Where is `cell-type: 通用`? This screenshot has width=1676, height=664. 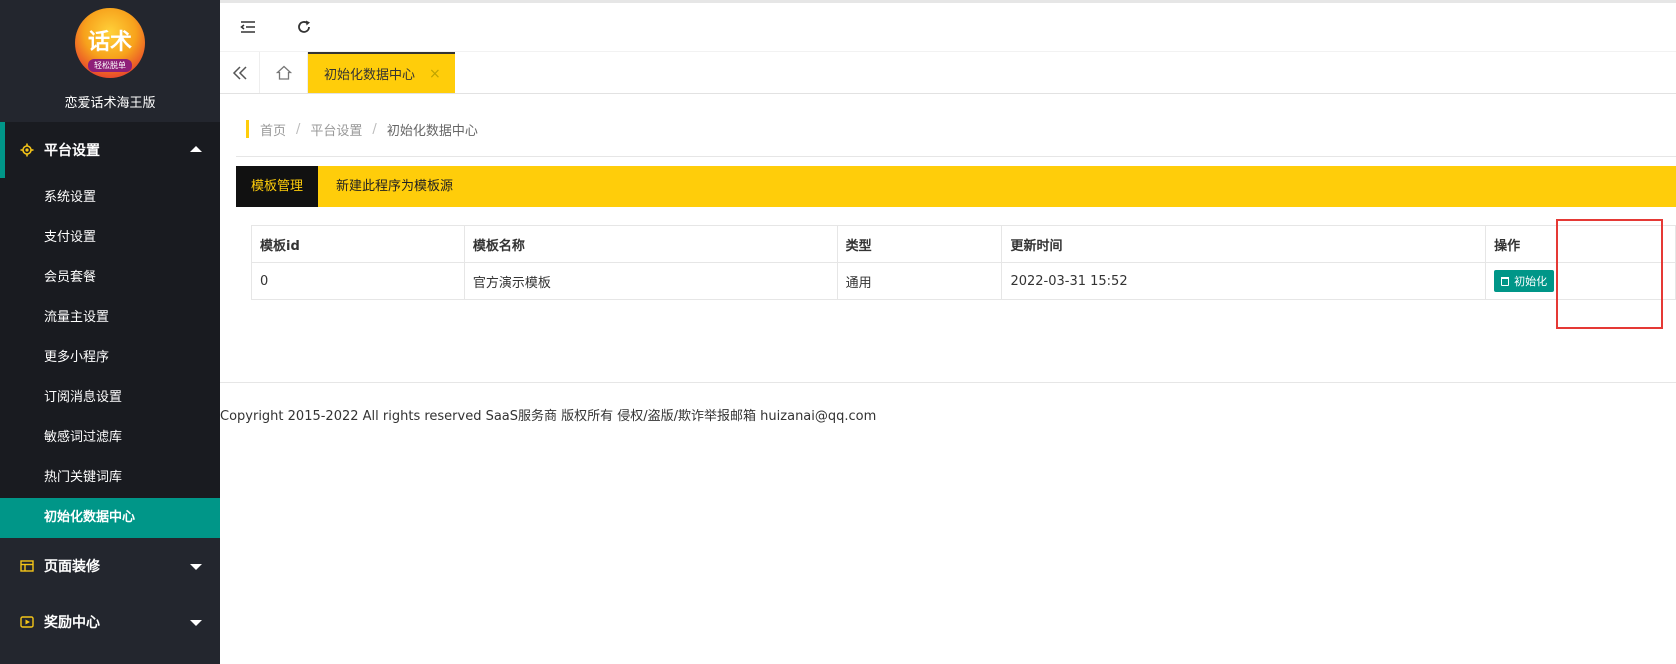
cell-type: 通用 is located at coordinates (919, 281).